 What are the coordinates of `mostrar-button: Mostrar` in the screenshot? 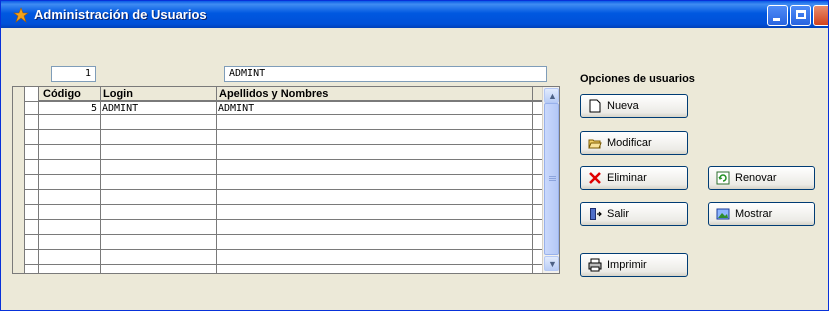 It's located at (761, 214).